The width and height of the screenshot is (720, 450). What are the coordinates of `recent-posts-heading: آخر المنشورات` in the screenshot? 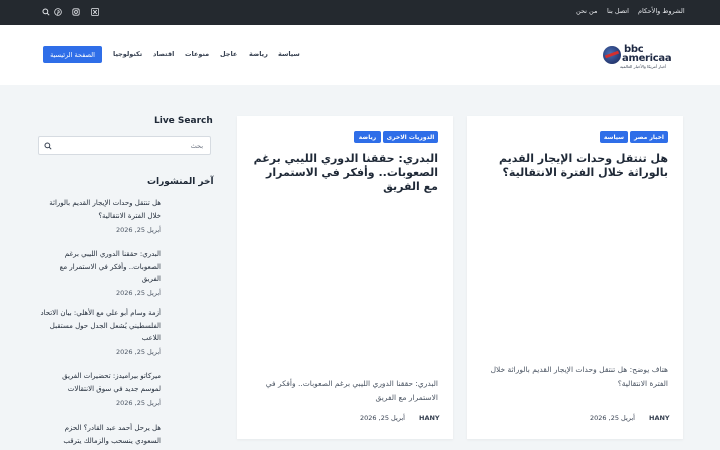 It's located at (180, 182).